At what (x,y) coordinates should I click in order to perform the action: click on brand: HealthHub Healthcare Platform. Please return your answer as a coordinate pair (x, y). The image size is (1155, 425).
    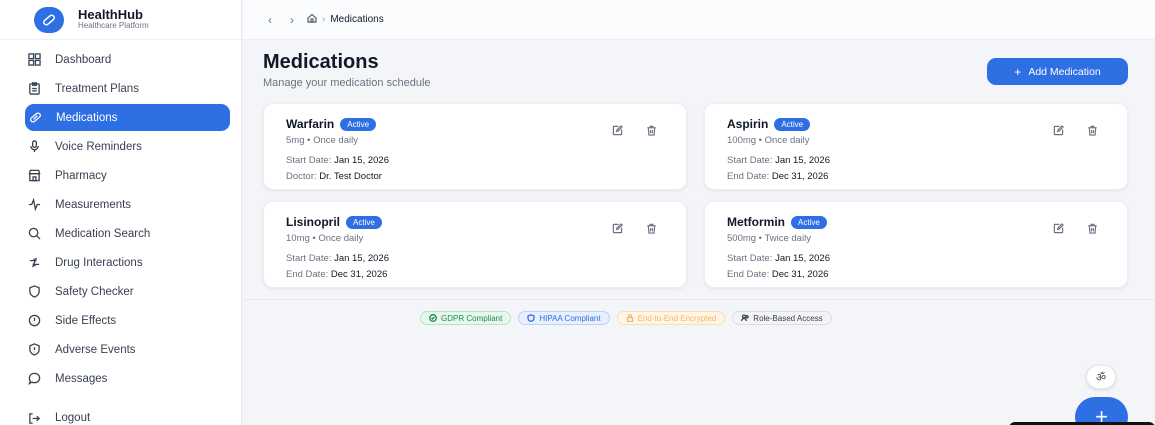
    Looking at the image, I should click on (120, 20).